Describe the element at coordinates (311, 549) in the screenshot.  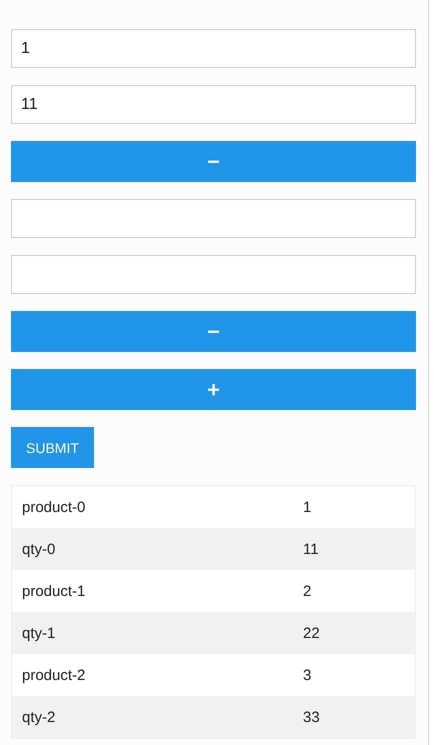
I see `table-cell: 11` at that location.